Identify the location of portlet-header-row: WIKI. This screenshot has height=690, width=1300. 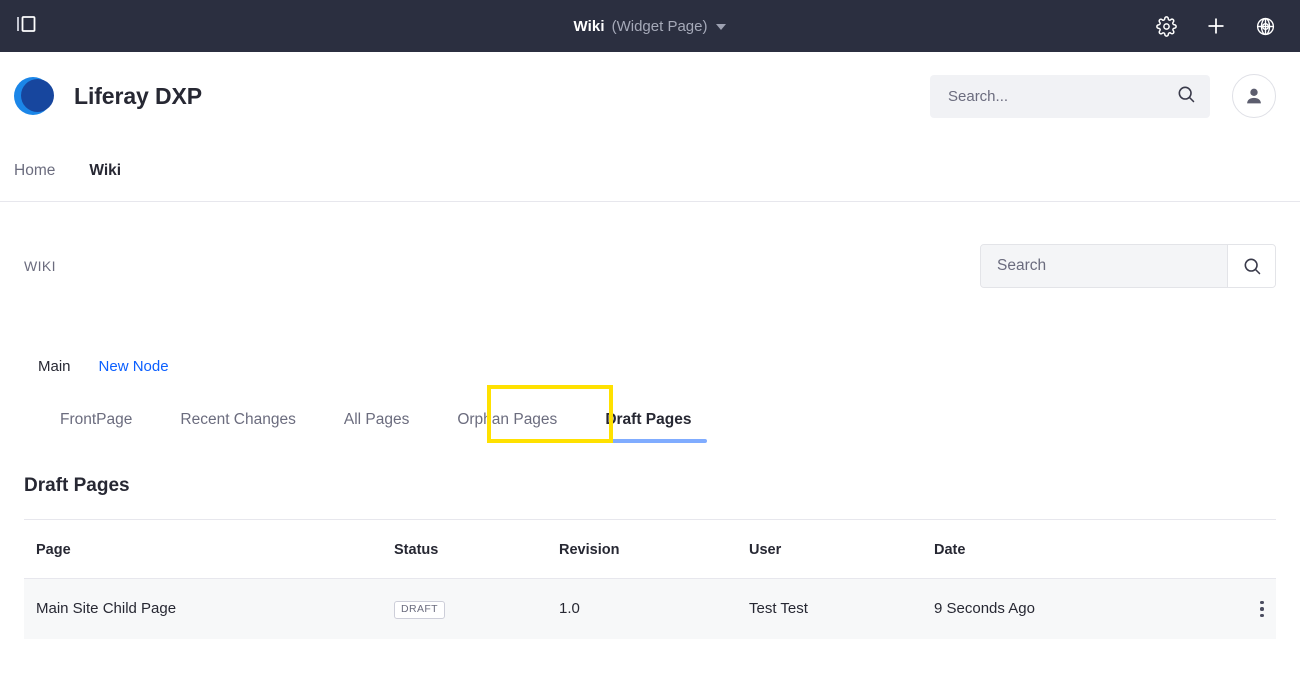
(650, 245).